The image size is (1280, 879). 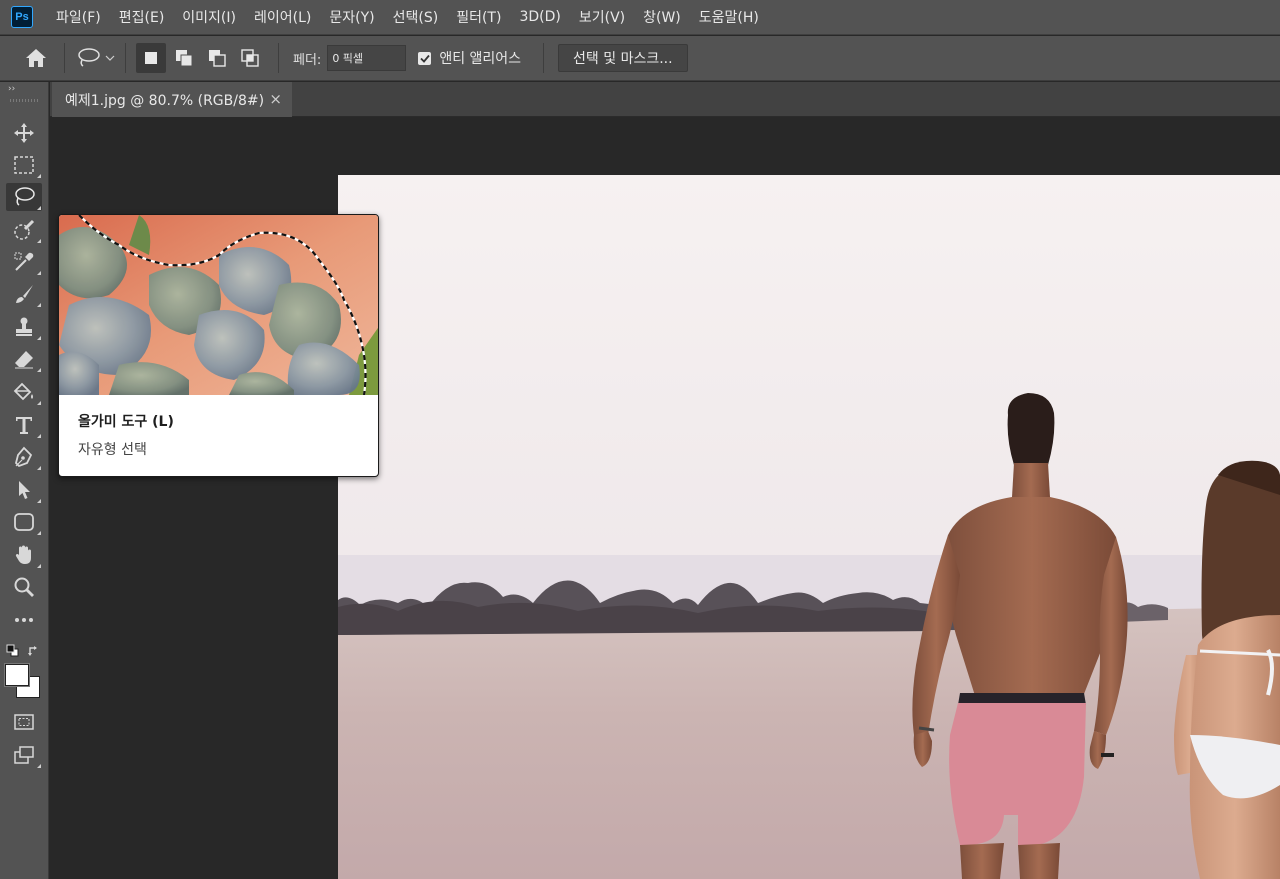 I want to click on marquee-tool, so click(x=24, y=165).